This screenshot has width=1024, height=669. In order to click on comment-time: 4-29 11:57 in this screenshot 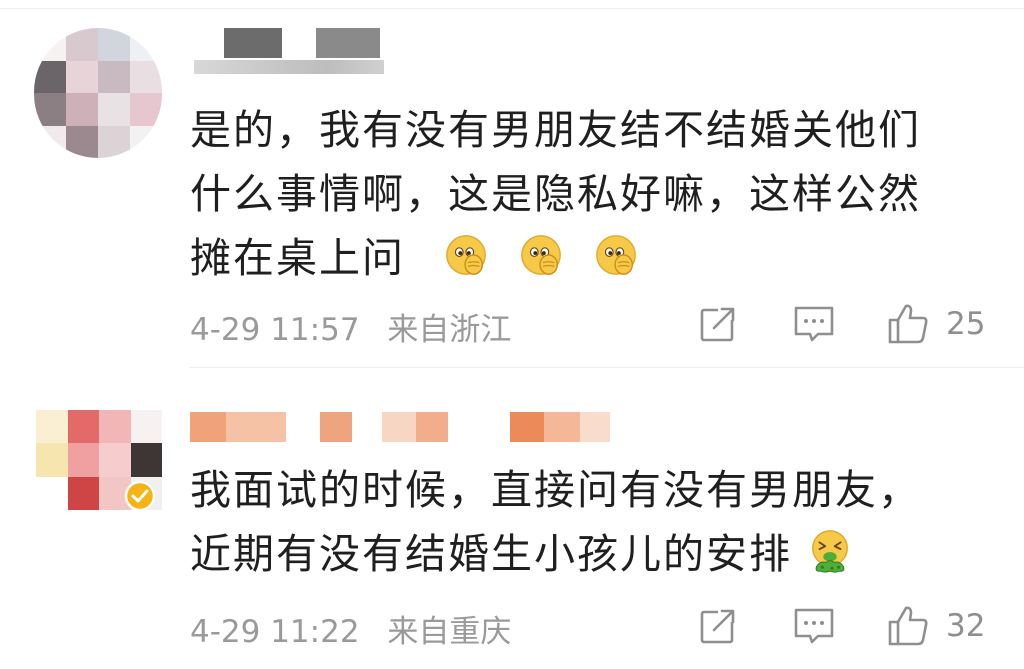, I will do `click(275, 330)`.